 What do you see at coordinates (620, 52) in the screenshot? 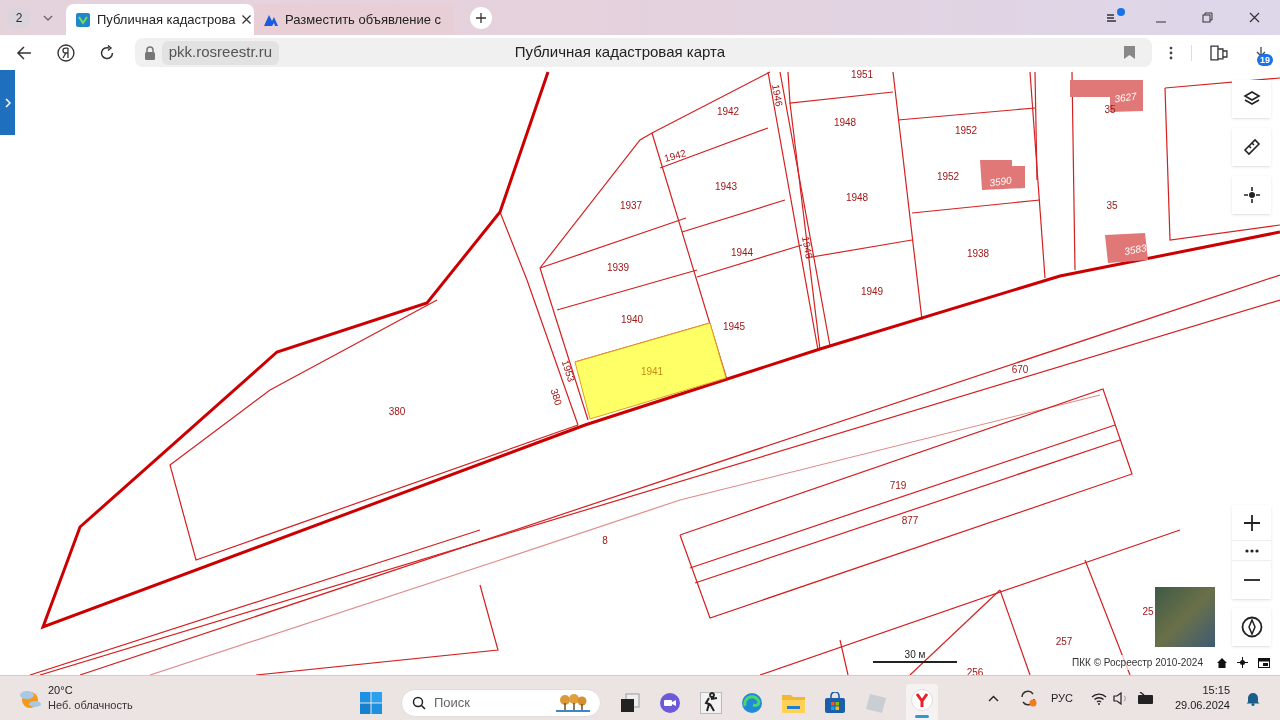
I see `page-title: Публичная кадастровая карта` at bounding box center [620, 52].